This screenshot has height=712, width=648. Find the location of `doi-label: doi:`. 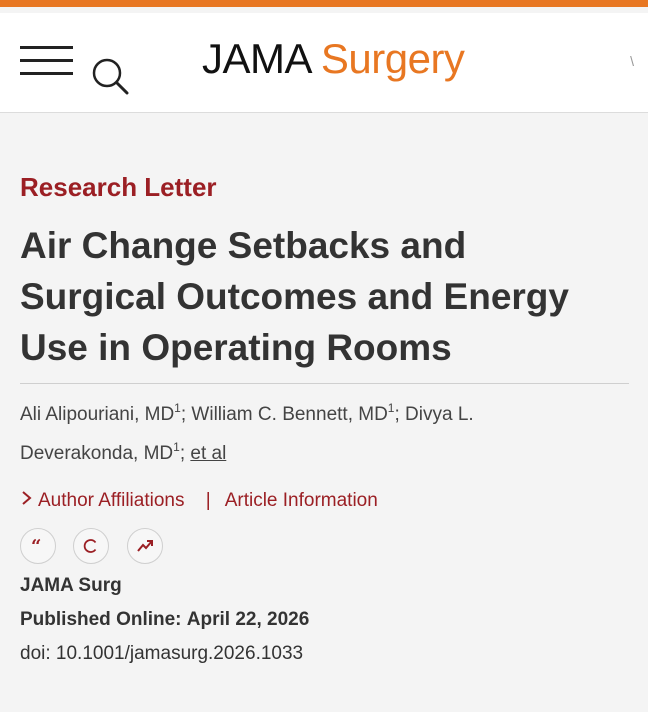

doi-label: doi: is located at coordinates (35, 653).